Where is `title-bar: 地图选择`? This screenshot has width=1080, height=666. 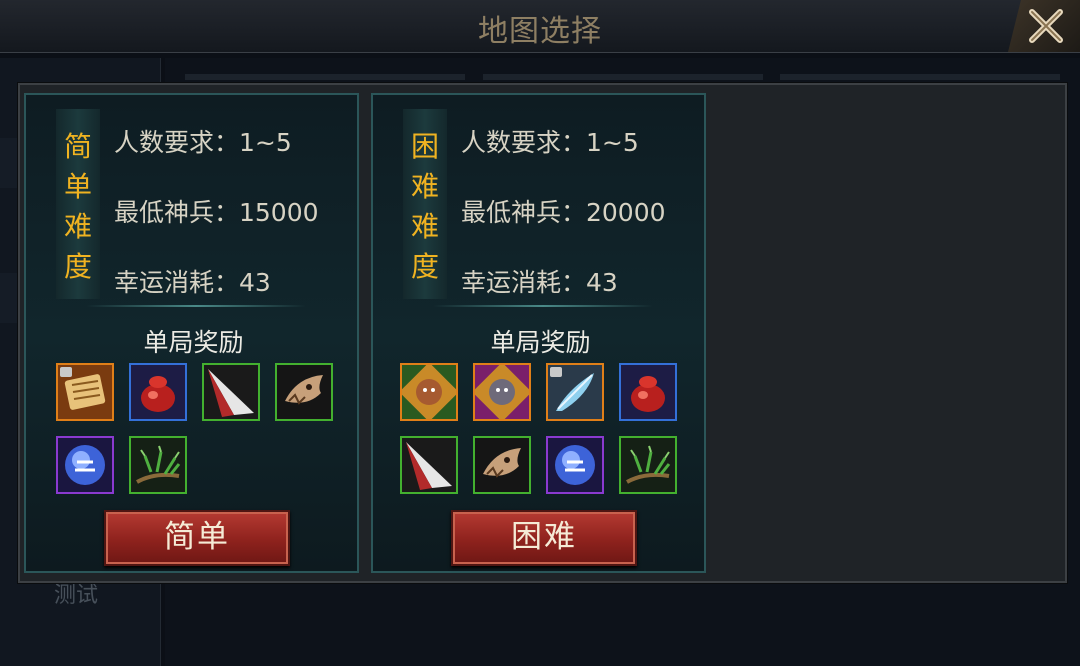 title-bar: 地图选择 is located at coordinates (540, 26).